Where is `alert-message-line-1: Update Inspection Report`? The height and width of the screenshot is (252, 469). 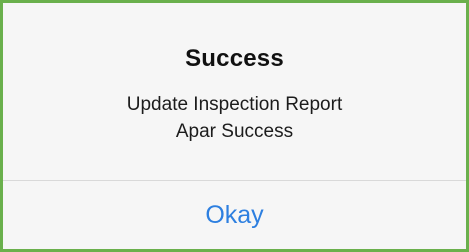
alert-message-line-1: Update Inspection Report is located at coordinates (234, 104).